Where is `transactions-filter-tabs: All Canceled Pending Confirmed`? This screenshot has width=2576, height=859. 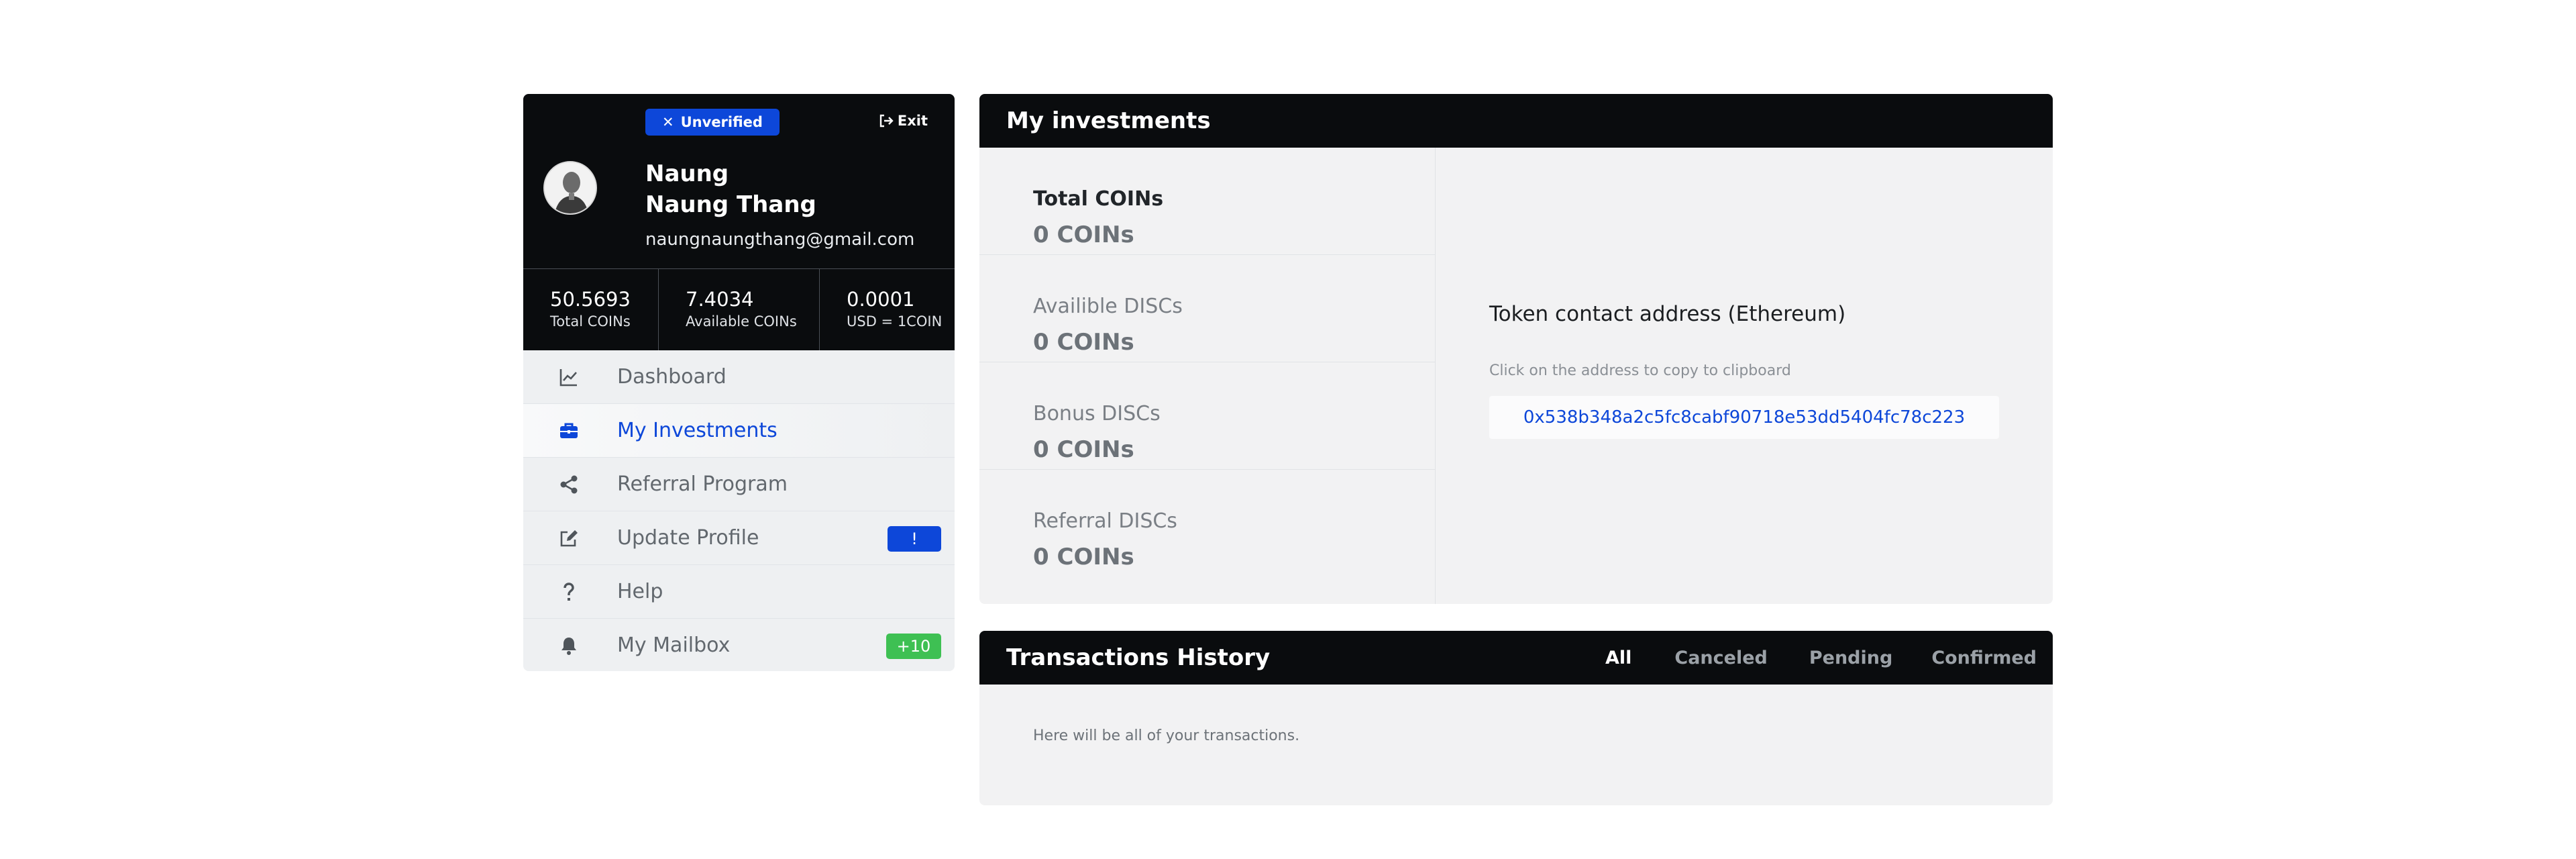
transactions-filter-tabs: All Canceled Pending Confirmed is located at coordinates (1829, 658).